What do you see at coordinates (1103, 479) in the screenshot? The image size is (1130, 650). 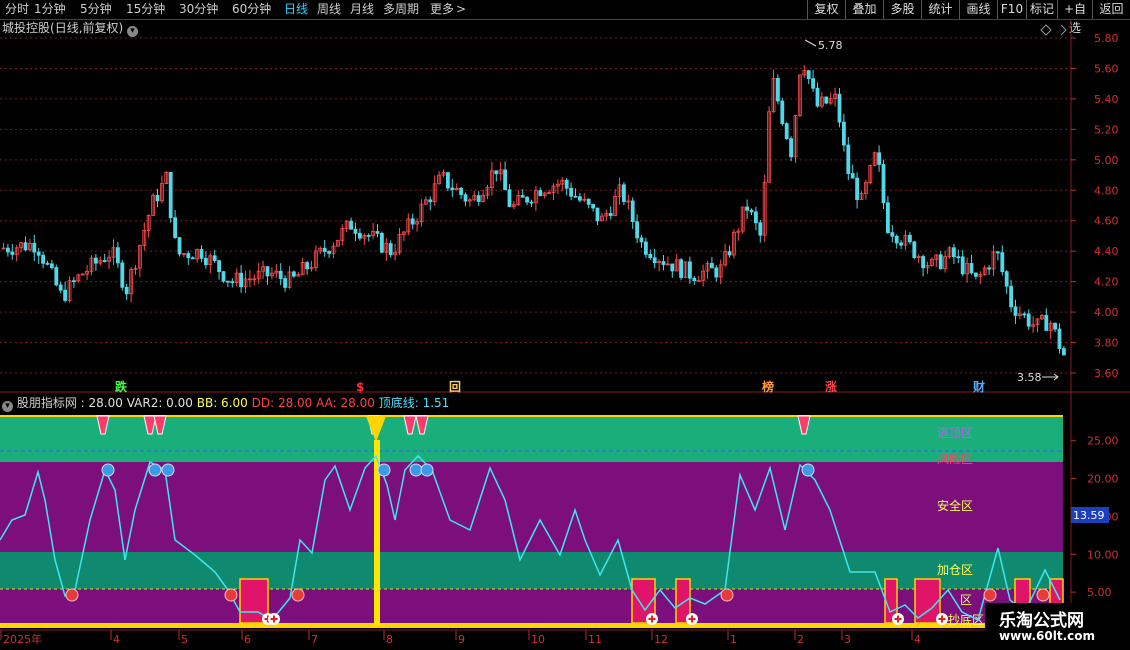 I see `indicator-tick-label: 20.00` at bounding box center [1103, 479].